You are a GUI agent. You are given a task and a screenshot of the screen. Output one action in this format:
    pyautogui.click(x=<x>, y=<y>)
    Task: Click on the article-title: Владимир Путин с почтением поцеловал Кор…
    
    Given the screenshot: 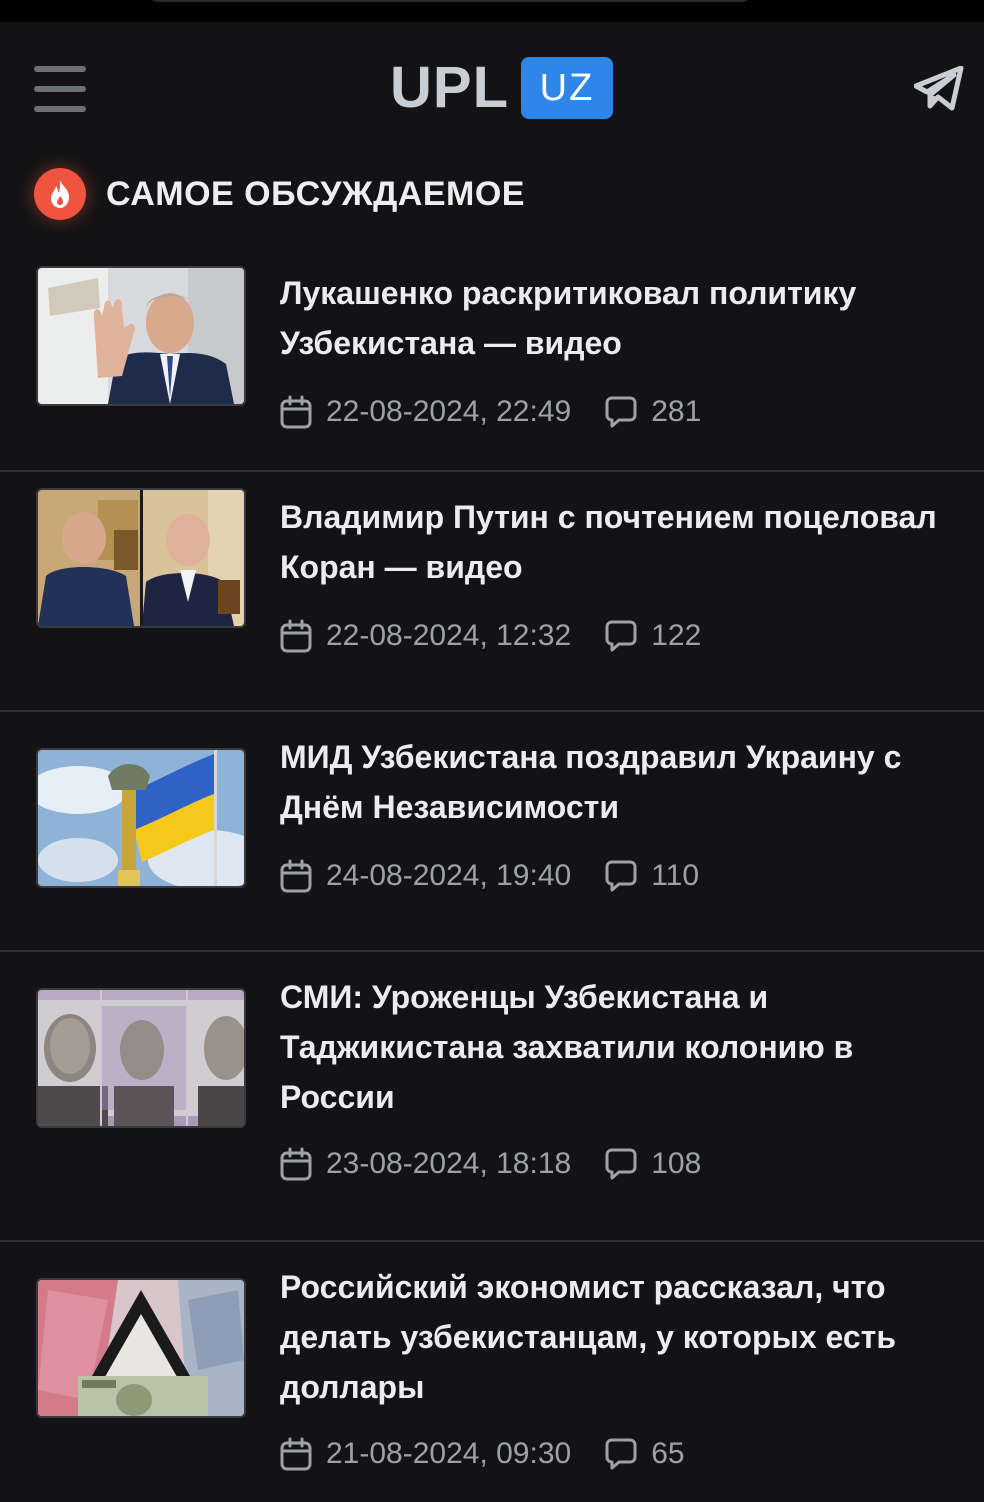 What is the action you would take?
    pyautogui.click(x=625, y=542)
    